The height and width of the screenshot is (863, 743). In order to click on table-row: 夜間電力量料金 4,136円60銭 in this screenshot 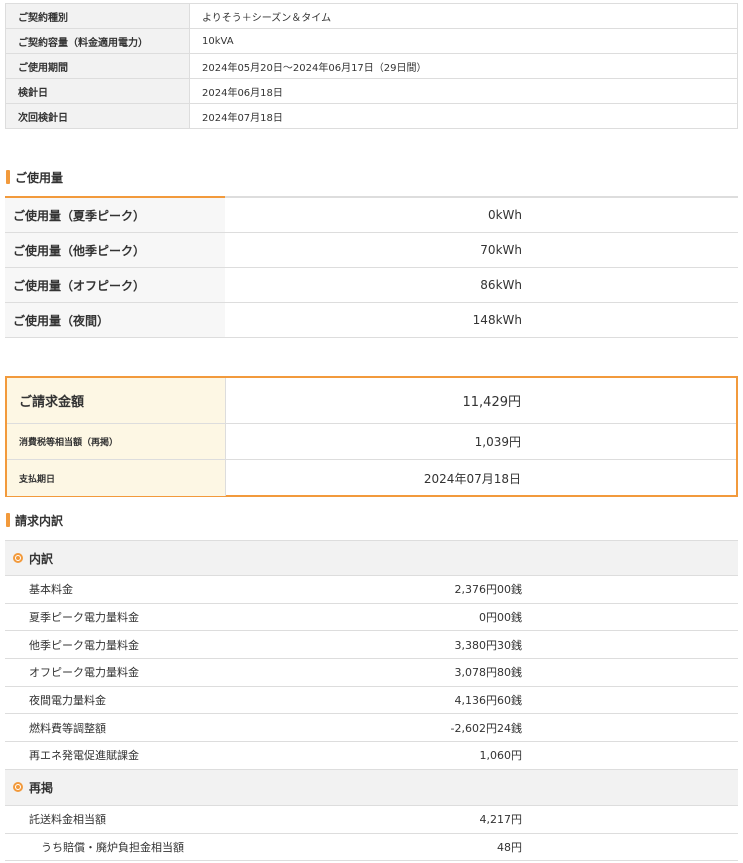, I will do `click(371, 701)`.